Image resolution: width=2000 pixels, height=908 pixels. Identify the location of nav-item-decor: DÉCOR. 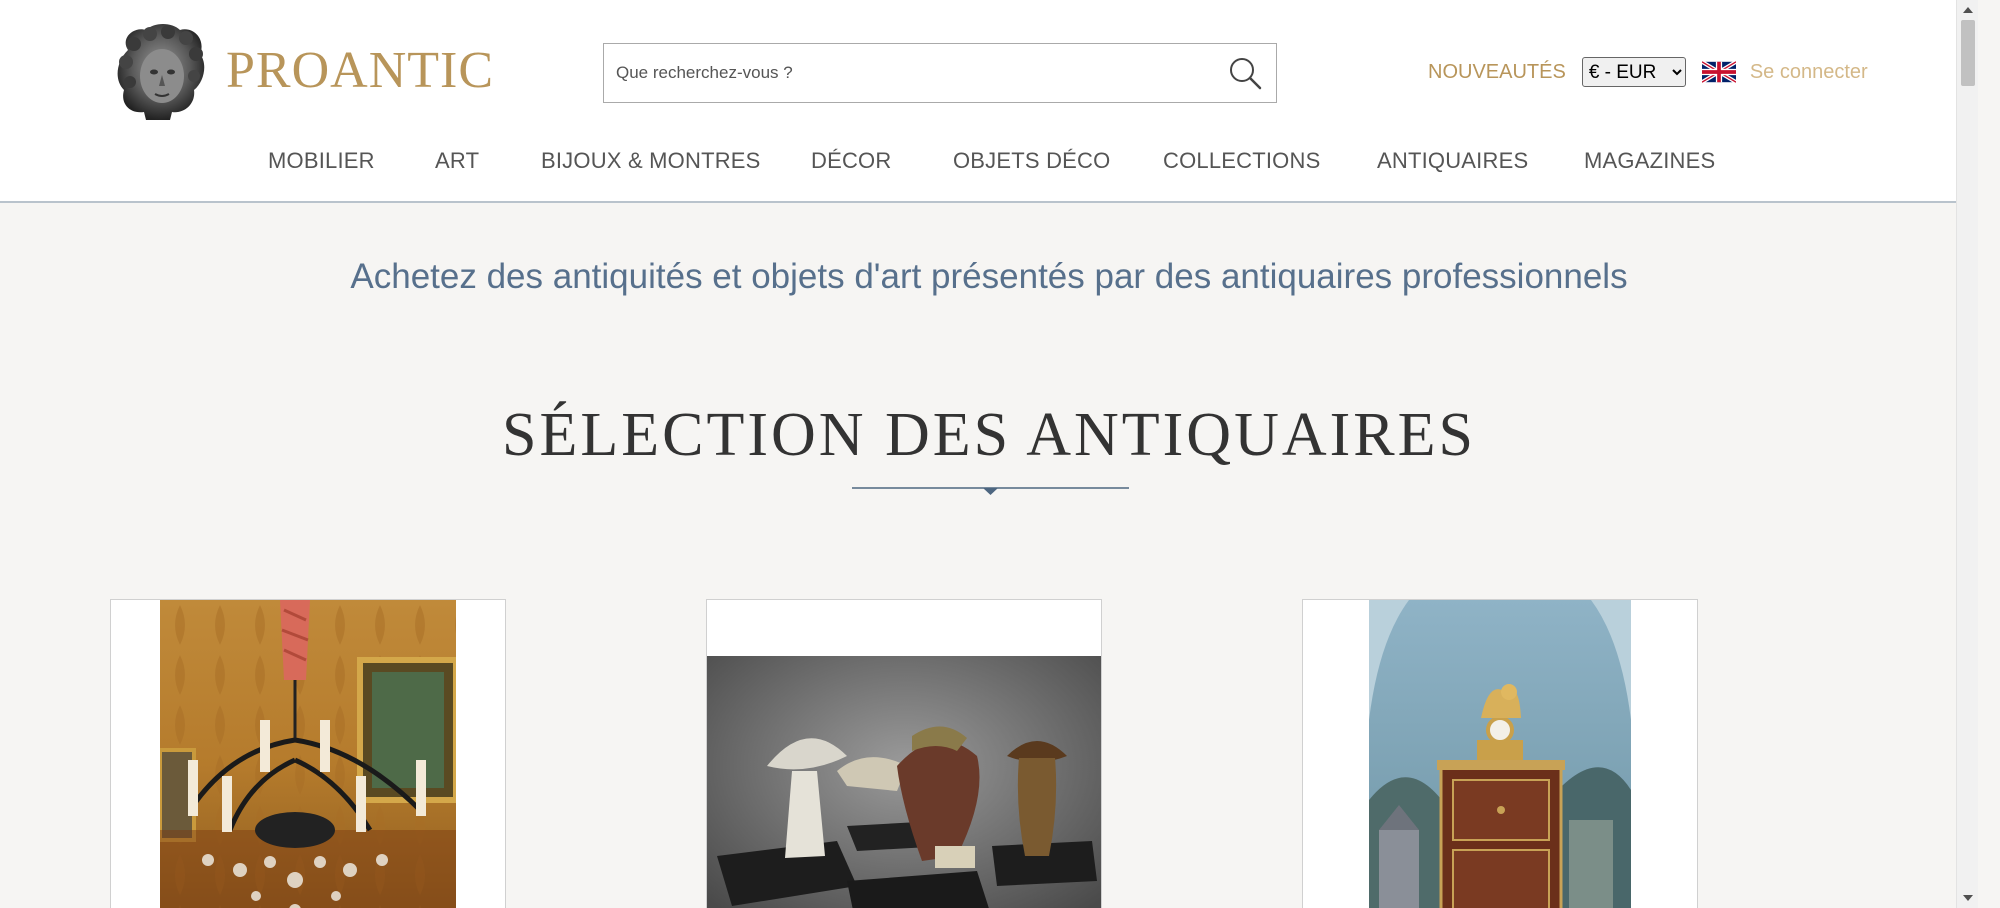
(851, 161).